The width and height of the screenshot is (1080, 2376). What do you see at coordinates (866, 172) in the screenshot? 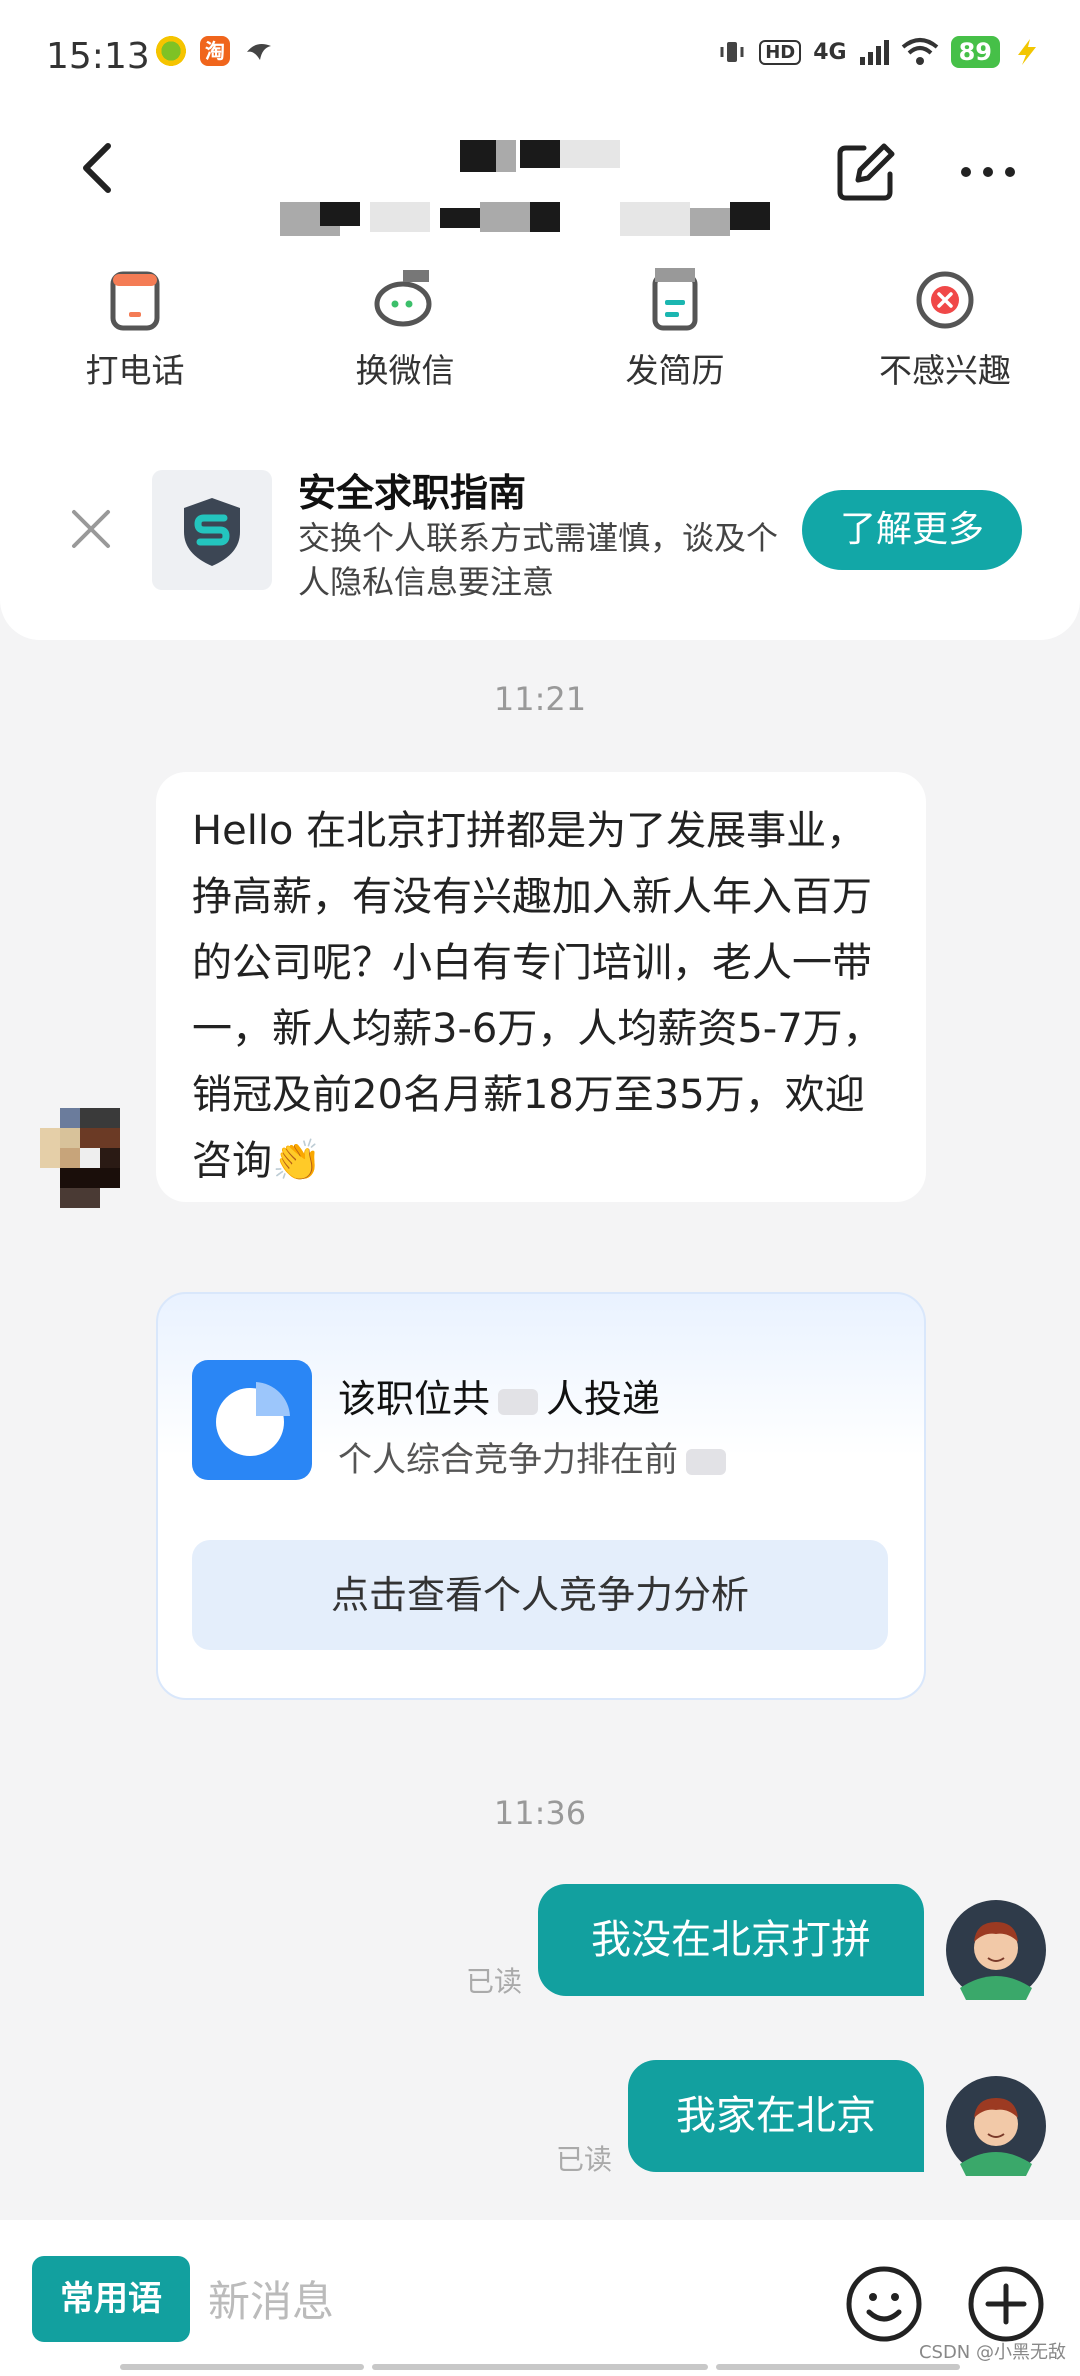
I see `edit-icon` at bounding box center [866, 172].